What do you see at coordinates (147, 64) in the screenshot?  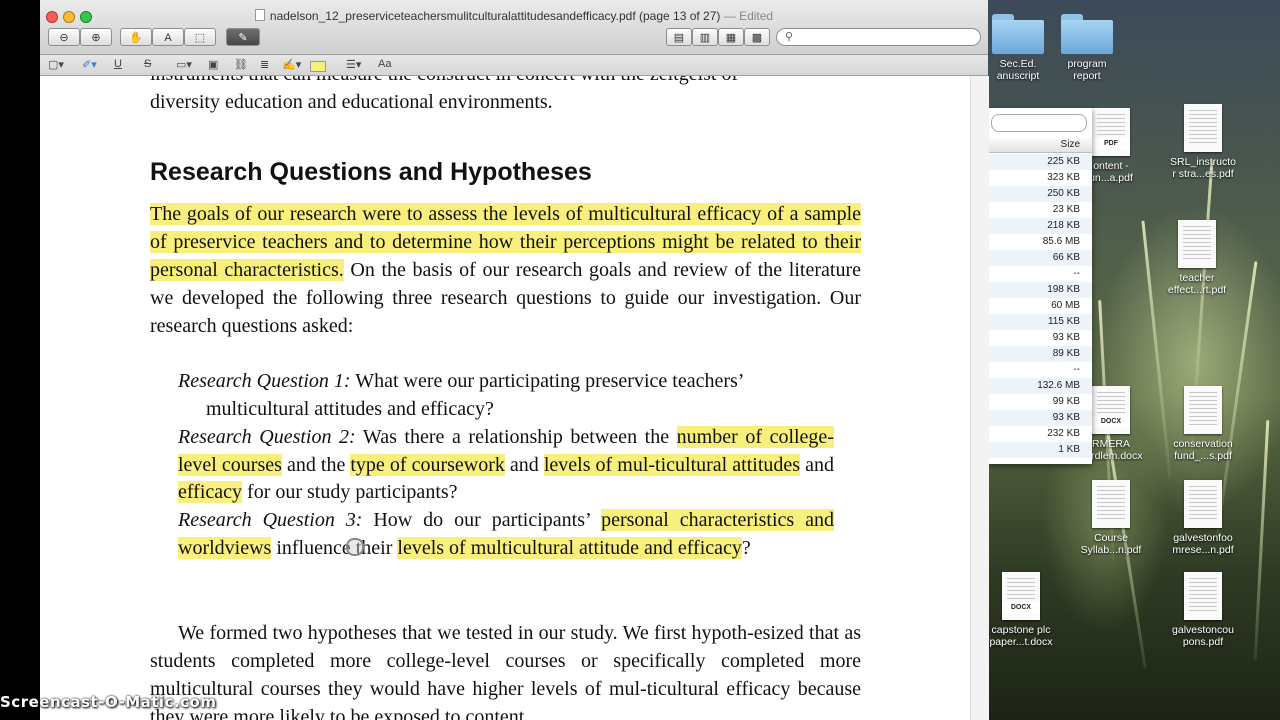 I see `strikethrough-icon: S` at bounding box center [147, 64].